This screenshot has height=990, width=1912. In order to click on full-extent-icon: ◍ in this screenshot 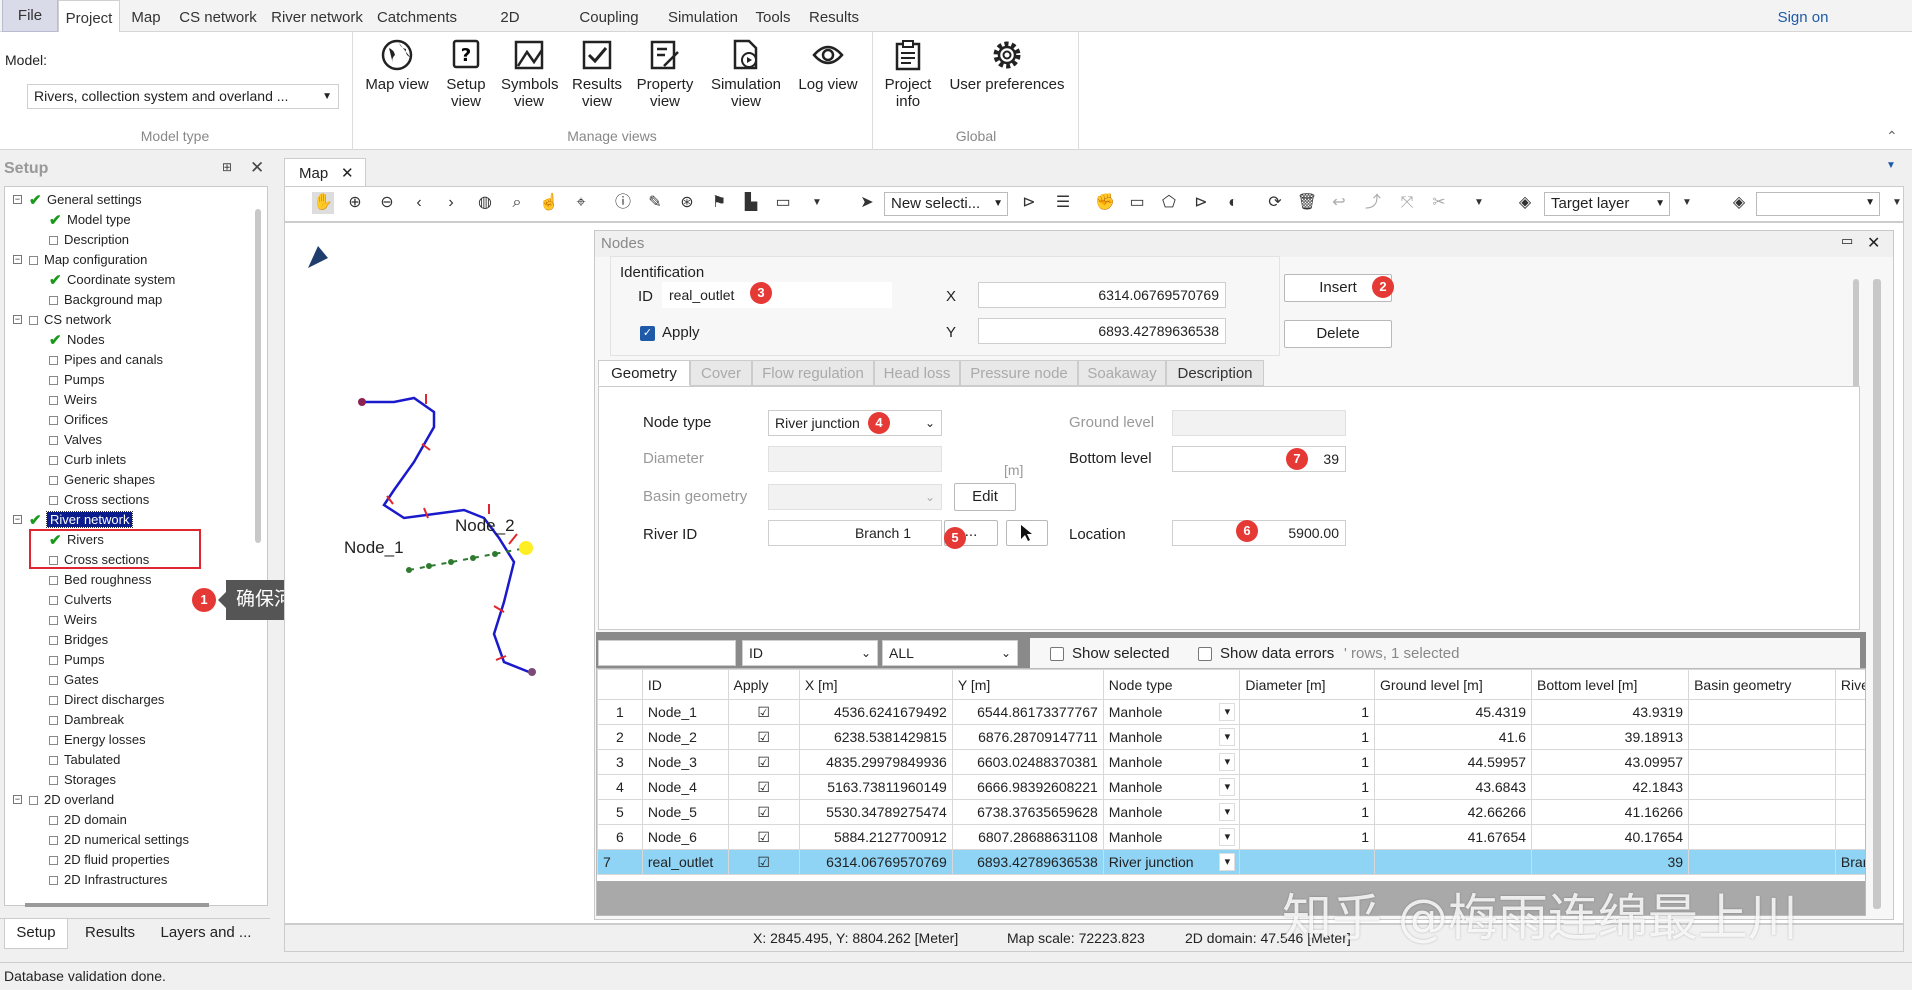, I will do `click(485, 203)`.